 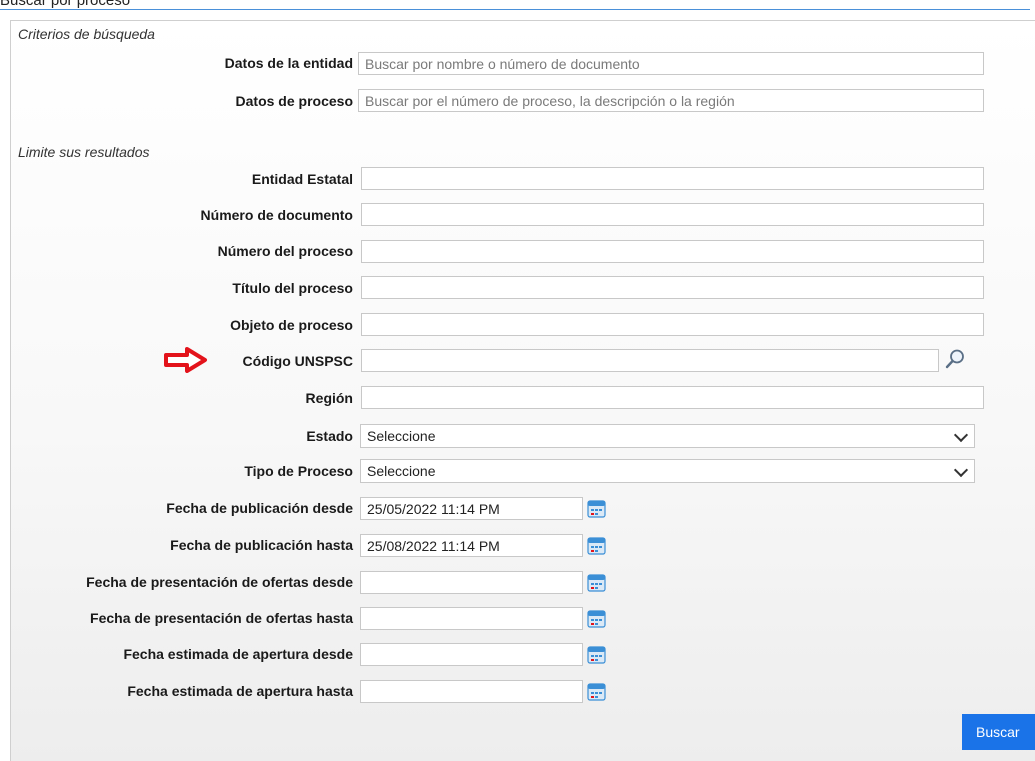 I want to click on entity-data-label: Datos de la entidad, so click(x=288, y=63).